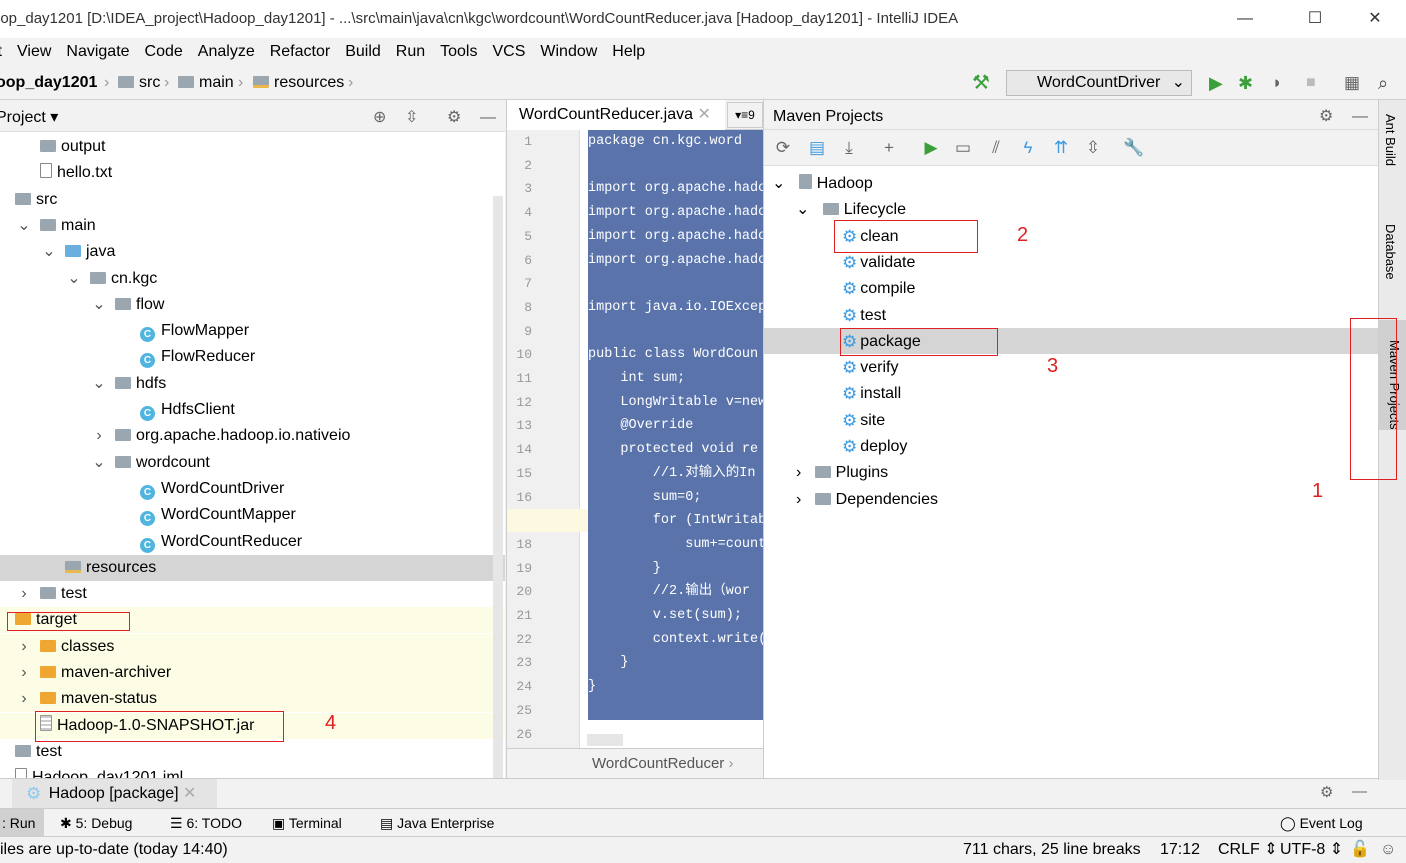 The image size is (1406, 863). Describe the element at coordinates (1360, 850) in the screenshot. I see `lock-icon: 🔓` at that location.